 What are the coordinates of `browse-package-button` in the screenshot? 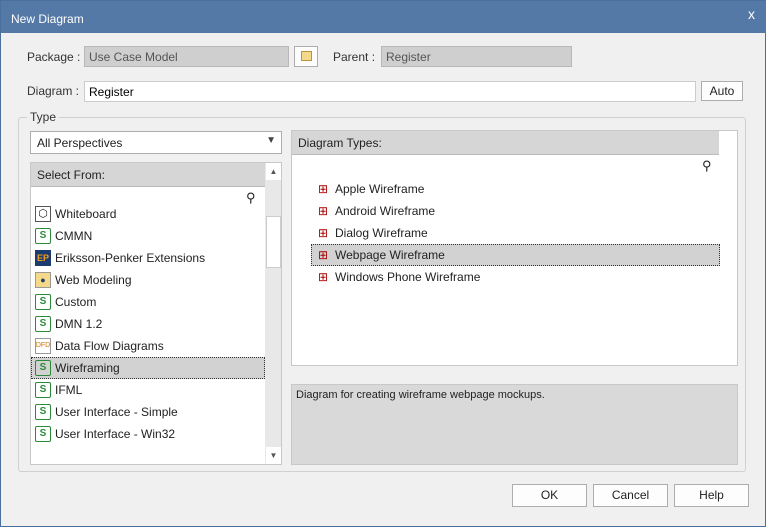 It's located at (306, 56).